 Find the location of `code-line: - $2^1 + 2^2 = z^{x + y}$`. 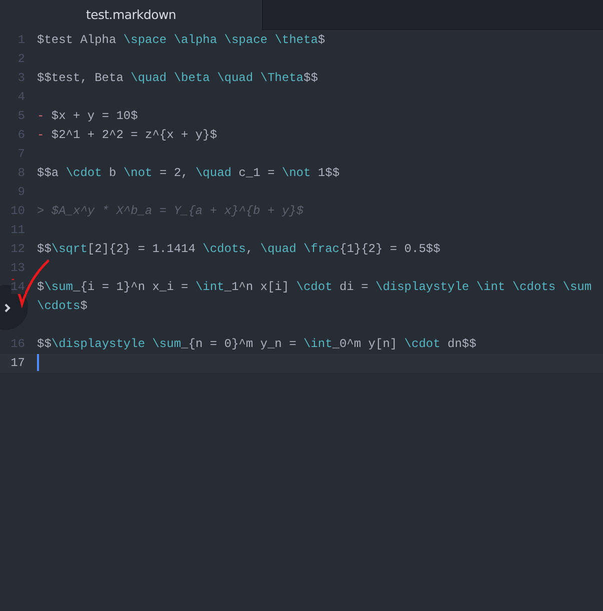

code-line: - $2^1 + 2^2 = z^{x + y}$ is located at coordinates (127, 135).